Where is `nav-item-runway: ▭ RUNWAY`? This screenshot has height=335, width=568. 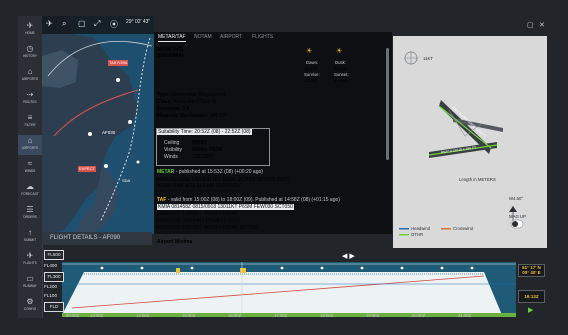 nav-item-runway: ▭ RUNWAY is located at coordinates (30, 283).